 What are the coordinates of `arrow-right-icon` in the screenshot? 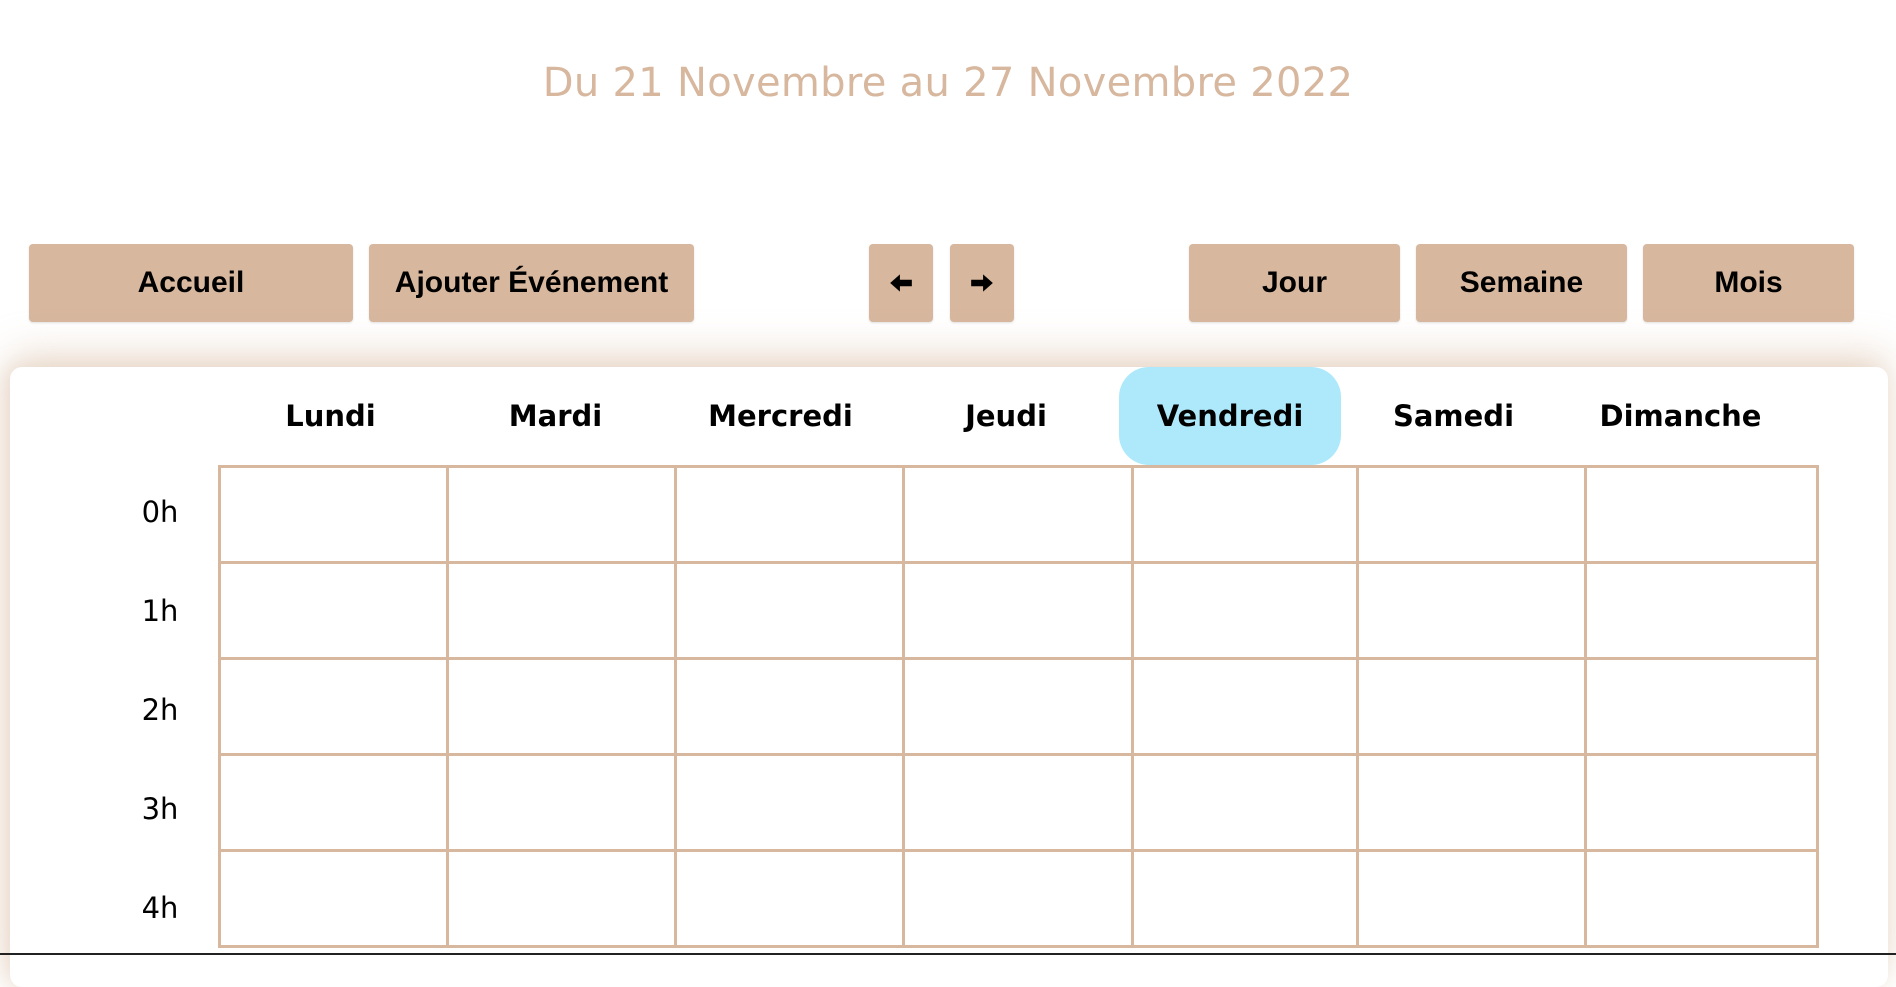 It's located at (982, 283).